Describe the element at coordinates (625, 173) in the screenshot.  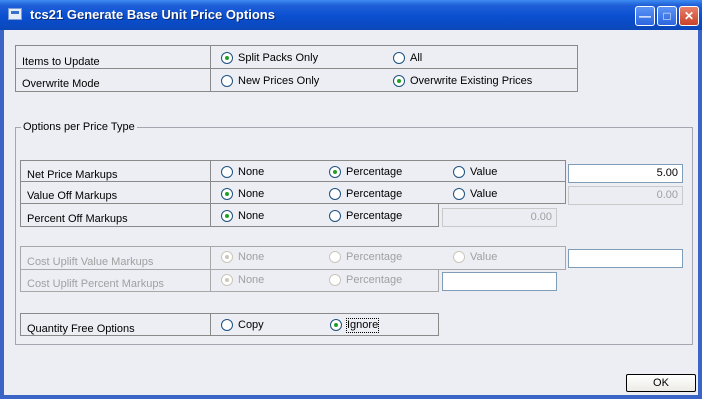
I see `net-price-value-input: 5.00` at that location.